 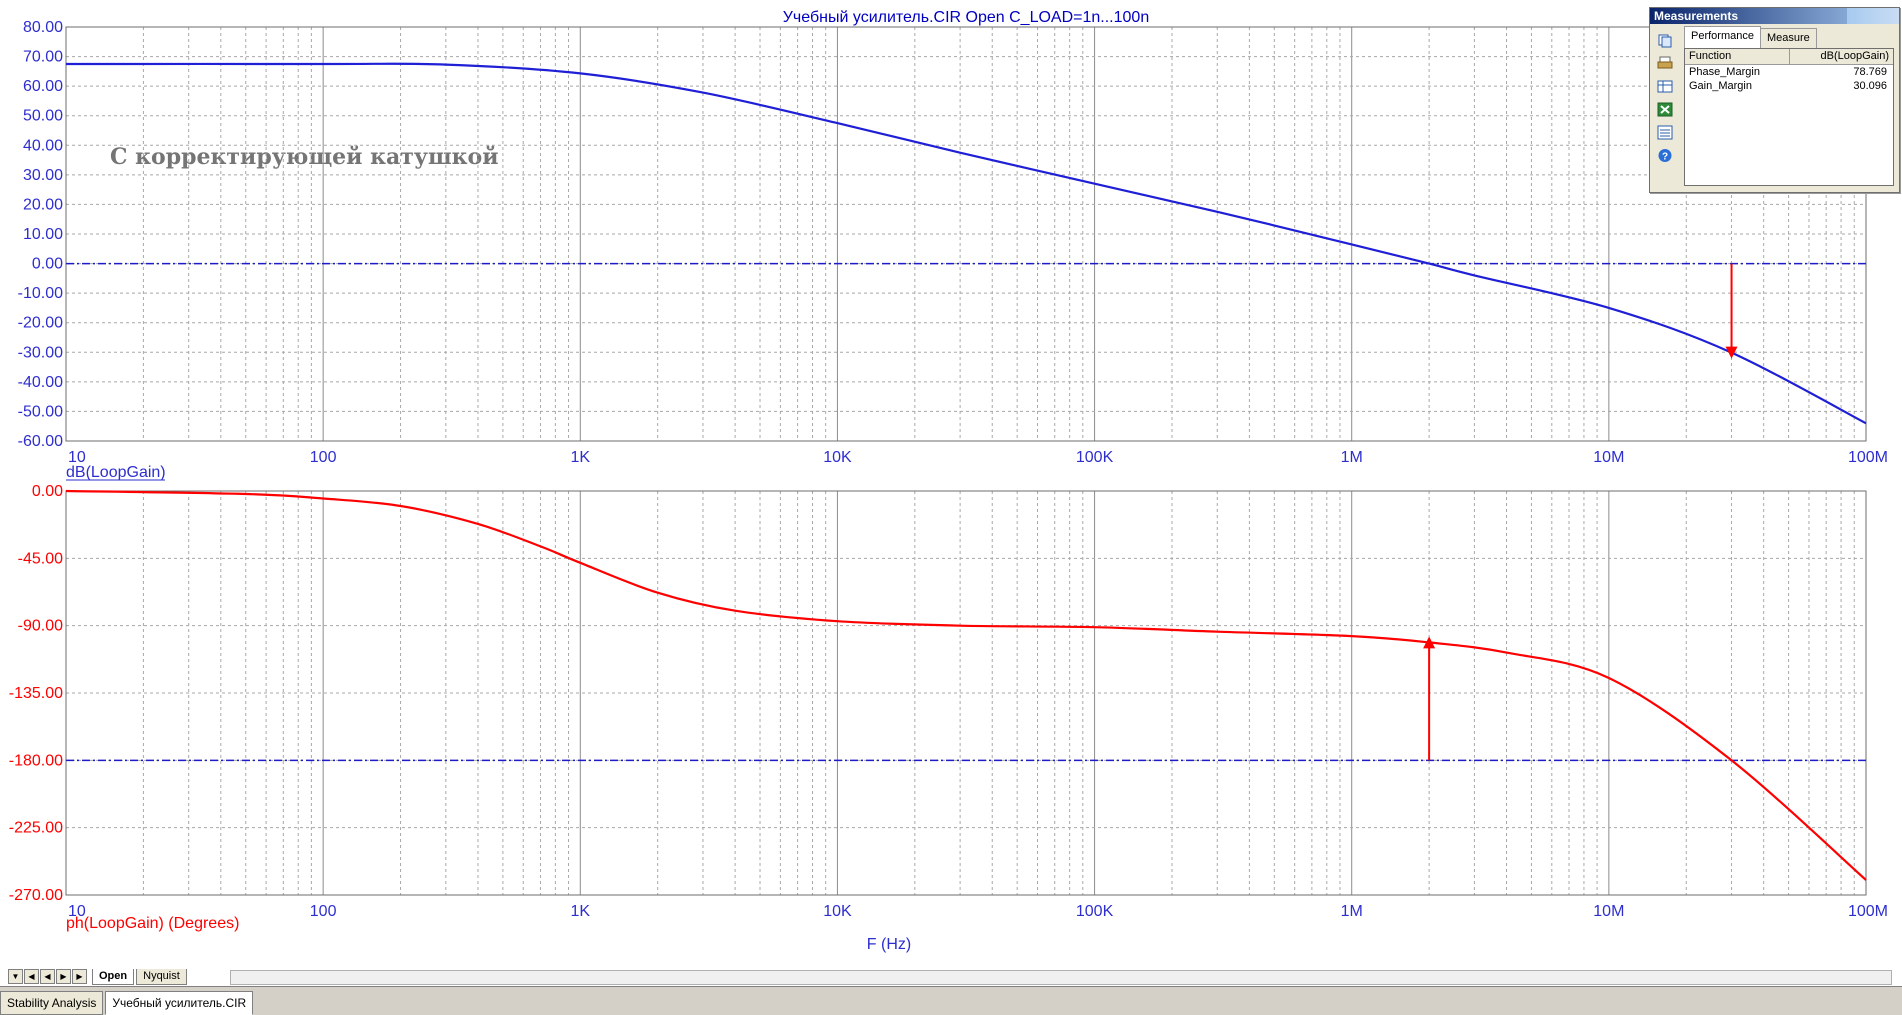 I want to click on y-tick-label: 40.00, so click(x=43, y=145).